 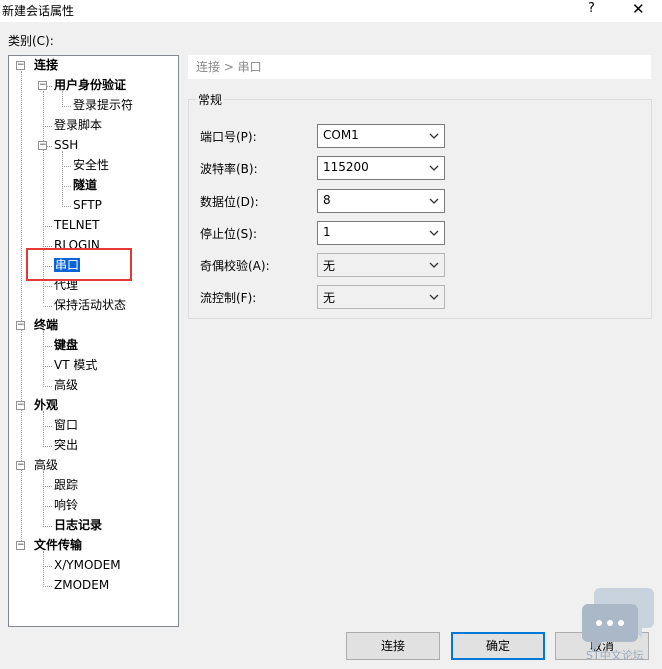 I want to click on tree-item-label: SSH, so click(x=66, y=145).